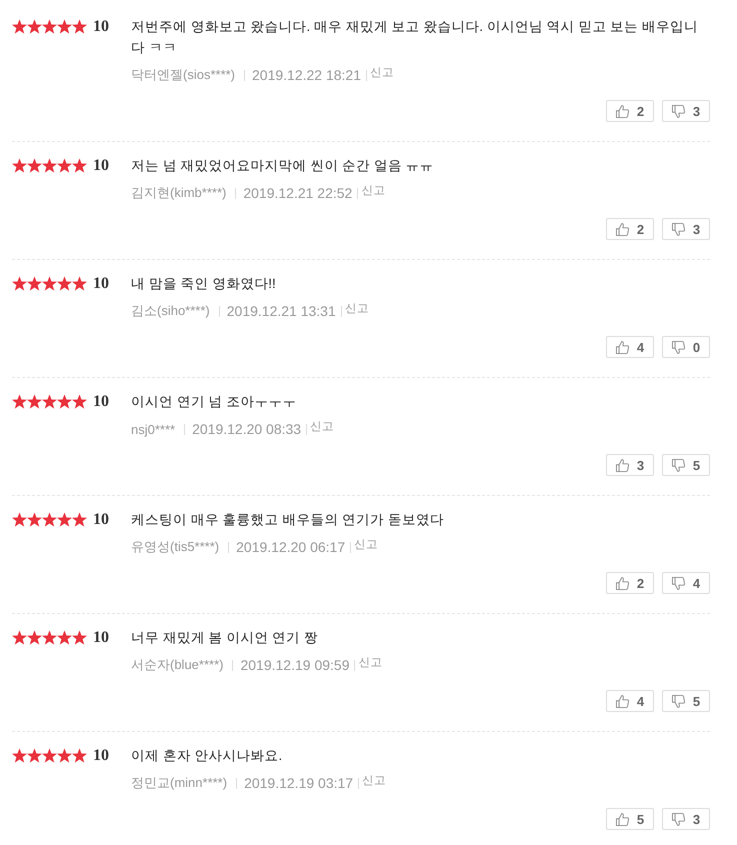  Describe the element at coordinates (177, 665) in the screenshot. I see `author-name: 서순자(blue****)` at that location.